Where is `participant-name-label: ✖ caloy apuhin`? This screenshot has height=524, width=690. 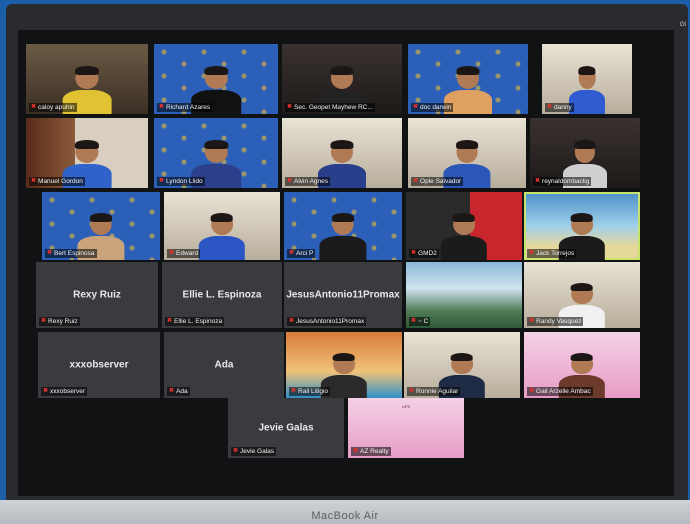
participant-name-label: ✖ caloy apuhin is located at coordinates (53, 107).